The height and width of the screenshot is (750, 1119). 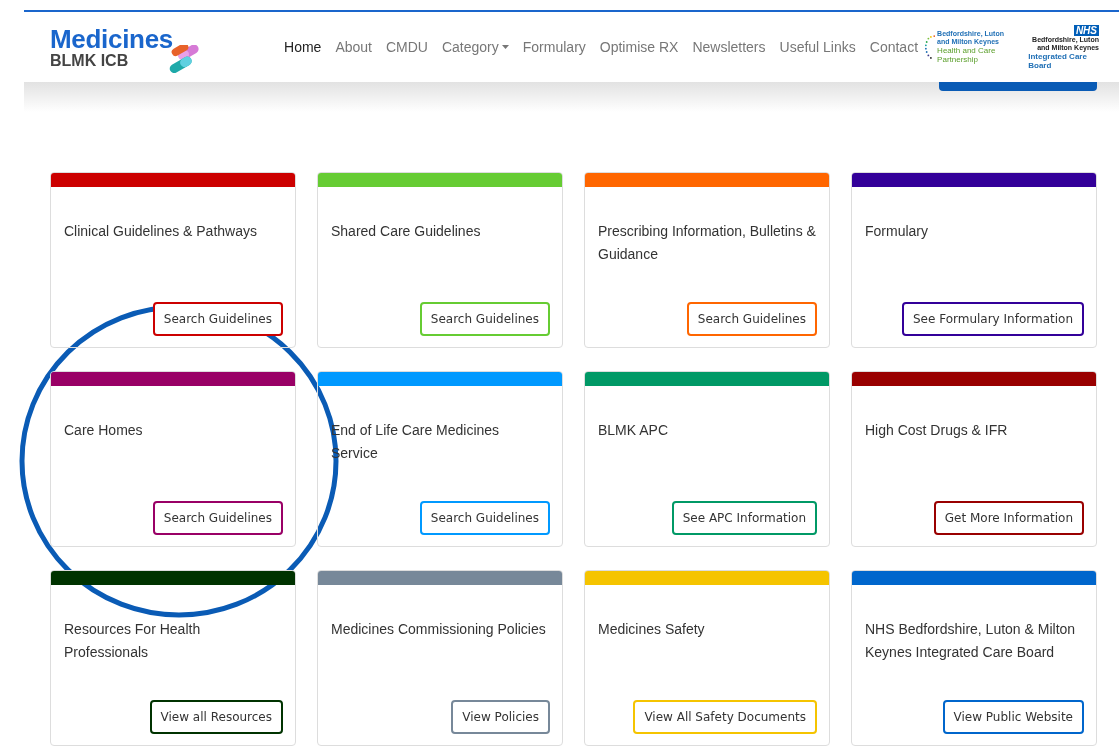 I want to click on nav-link: Category, so click(x=475, y=47).